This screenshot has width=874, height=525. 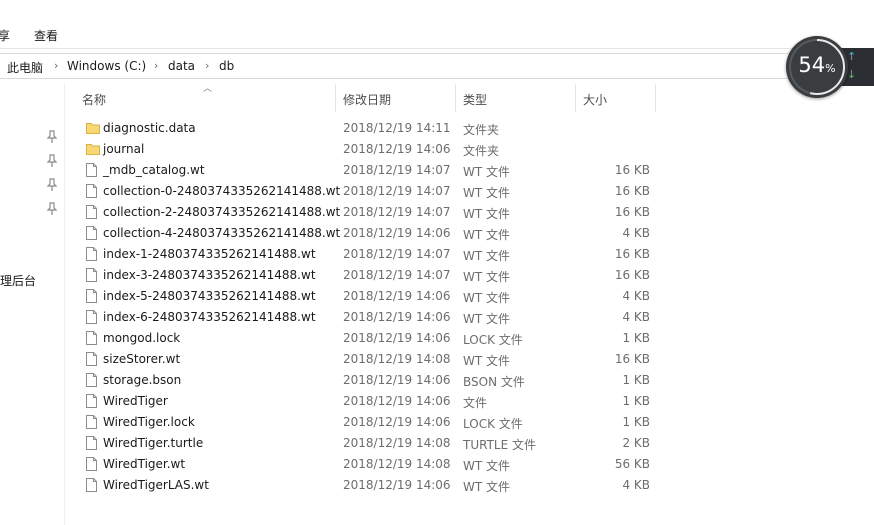 I want to click on gauge: 54%, so click(x=817, y=67).